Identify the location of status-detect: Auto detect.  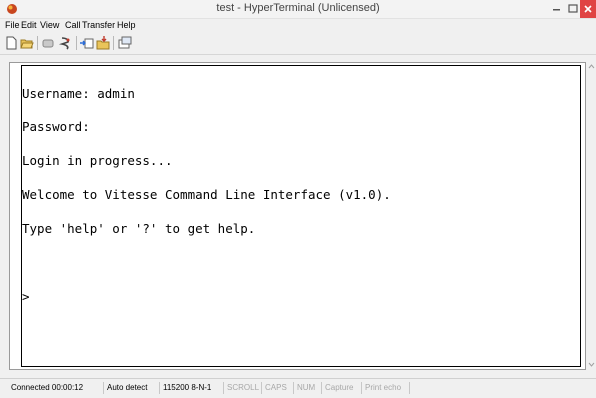
(132, 388).